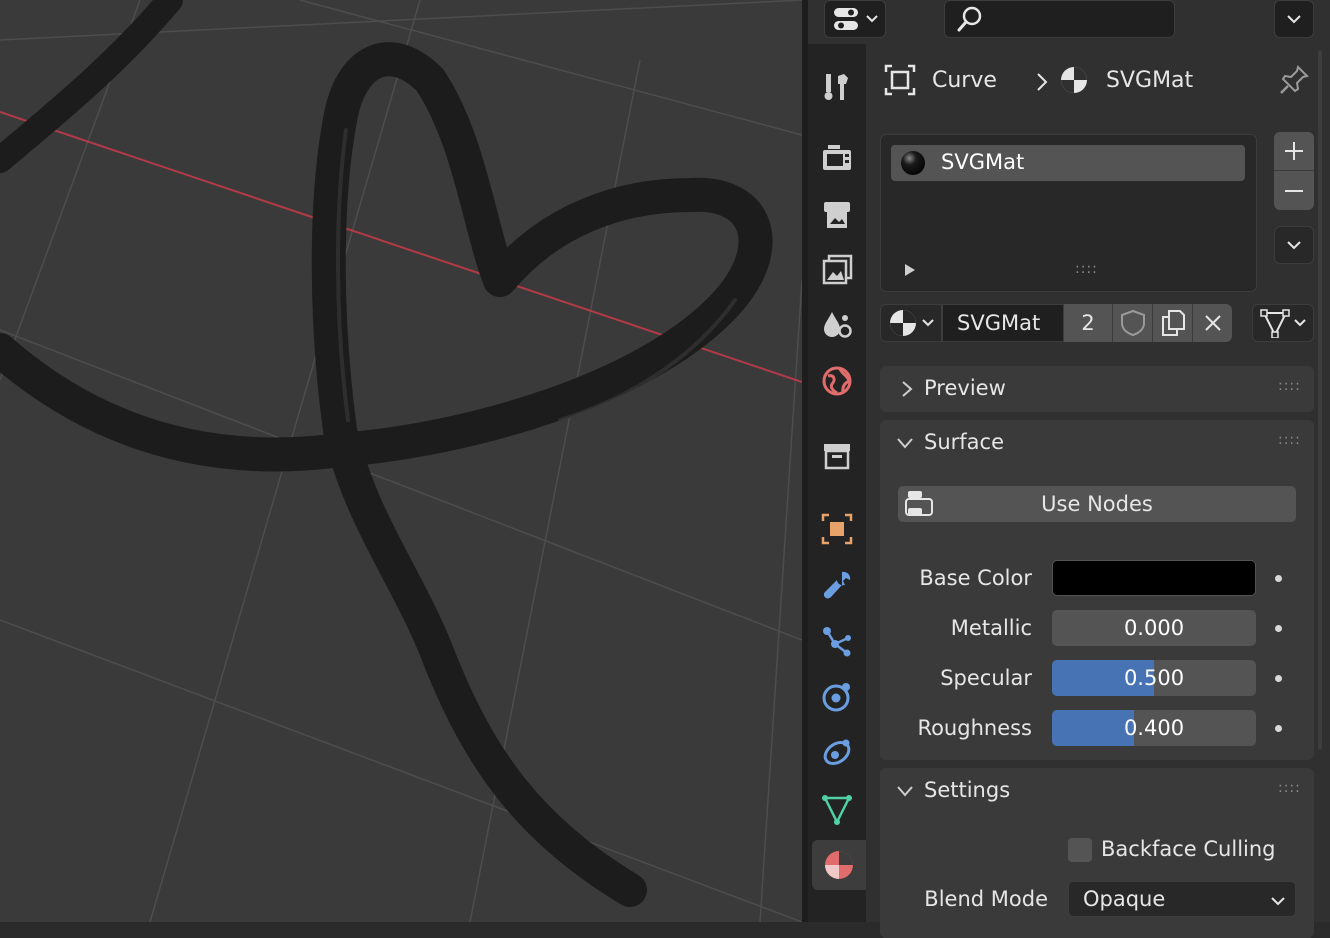  I want to click on add-slot-button, so click(1294, 151).